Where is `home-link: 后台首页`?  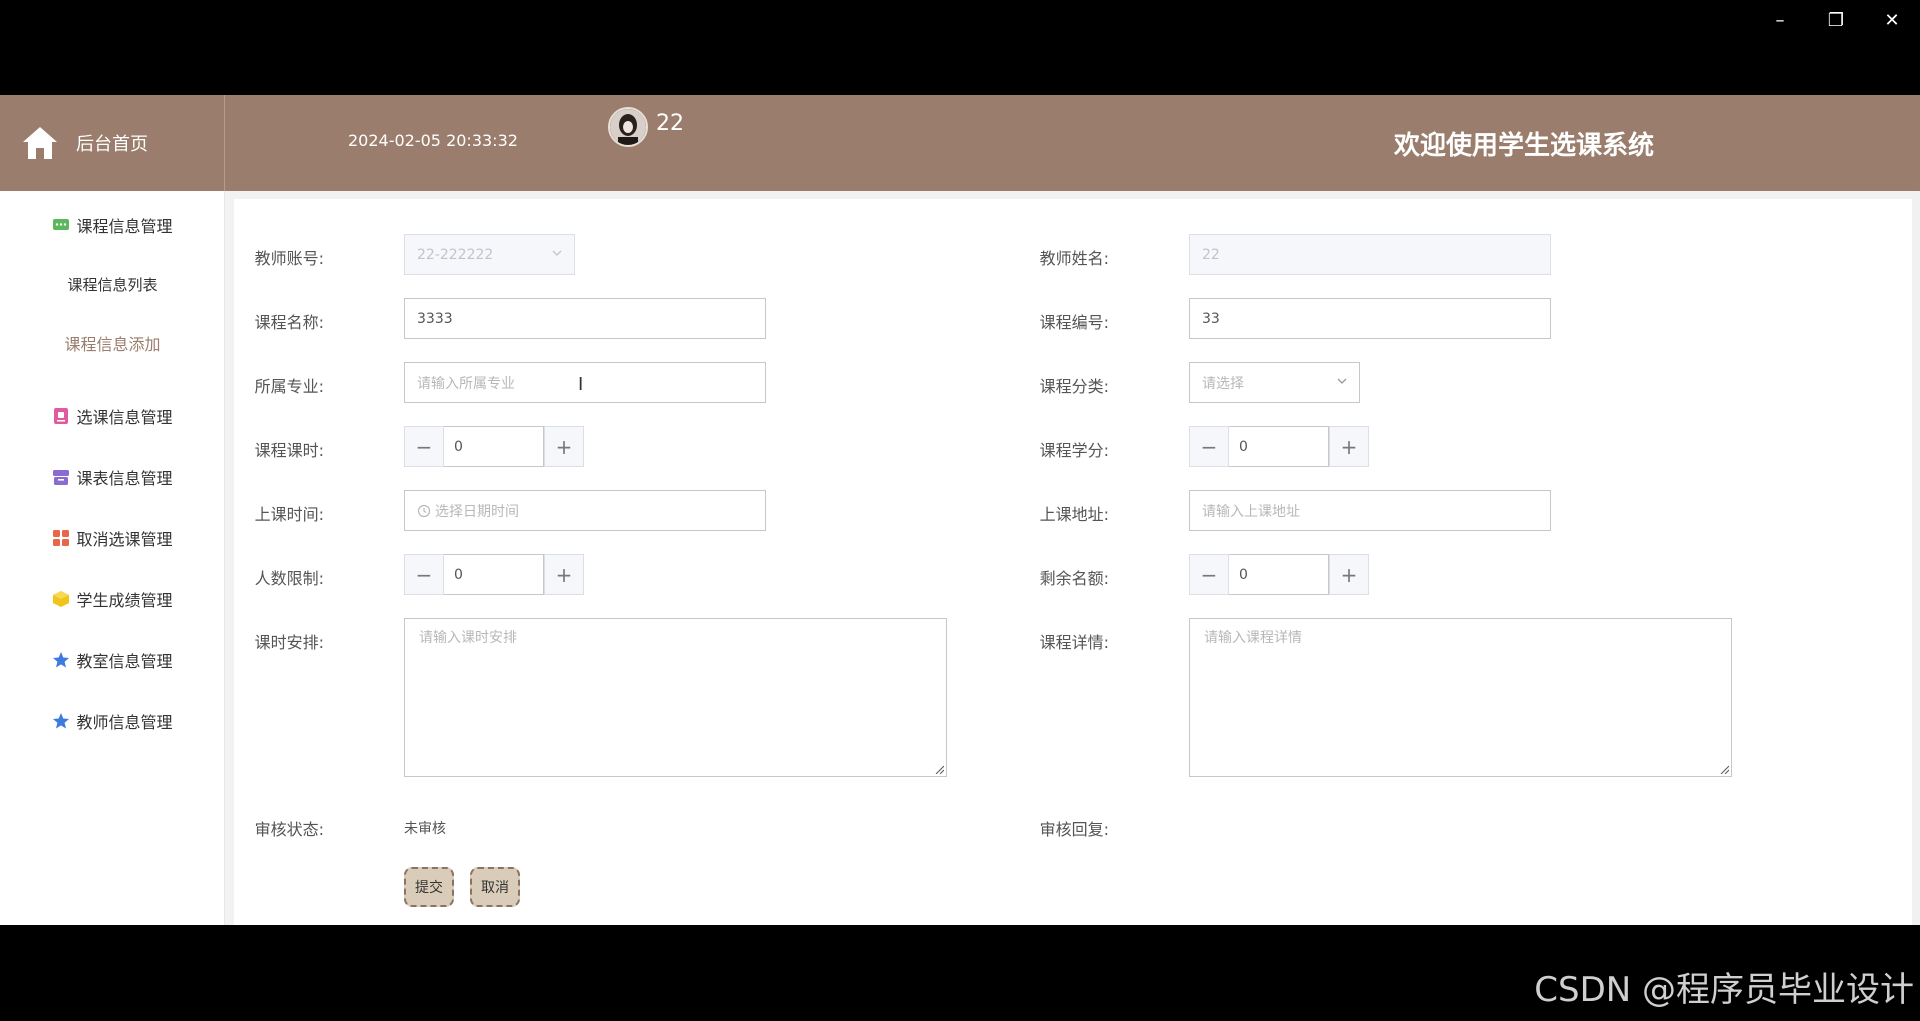 home-link: 后台首页 is located at coordinates (112, 143).